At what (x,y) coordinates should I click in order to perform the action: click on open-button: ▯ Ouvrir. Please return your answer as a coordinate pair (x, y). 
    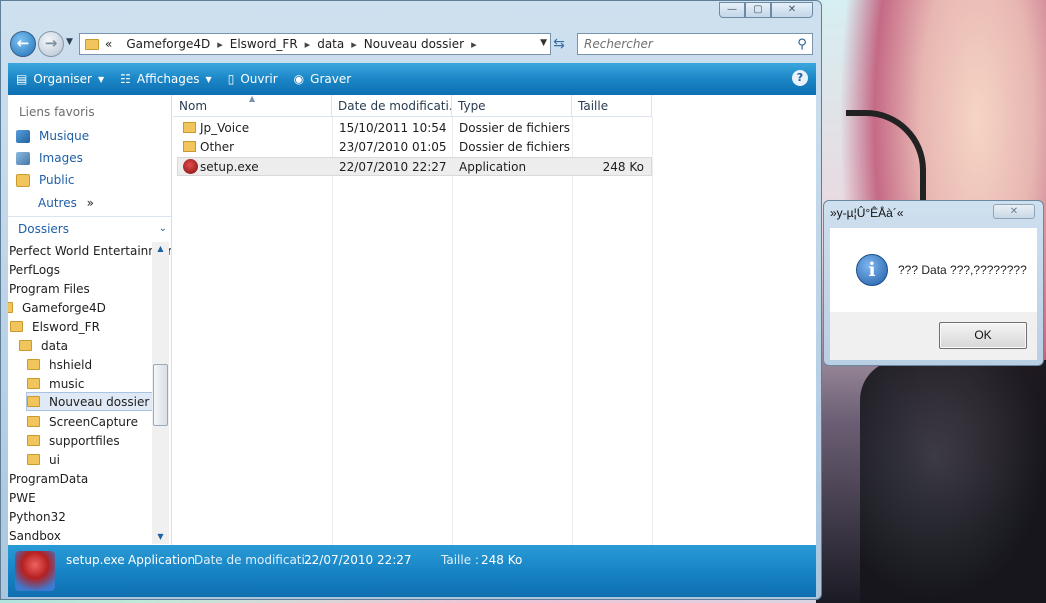
    Looking at the image, I should click on (253, 79).